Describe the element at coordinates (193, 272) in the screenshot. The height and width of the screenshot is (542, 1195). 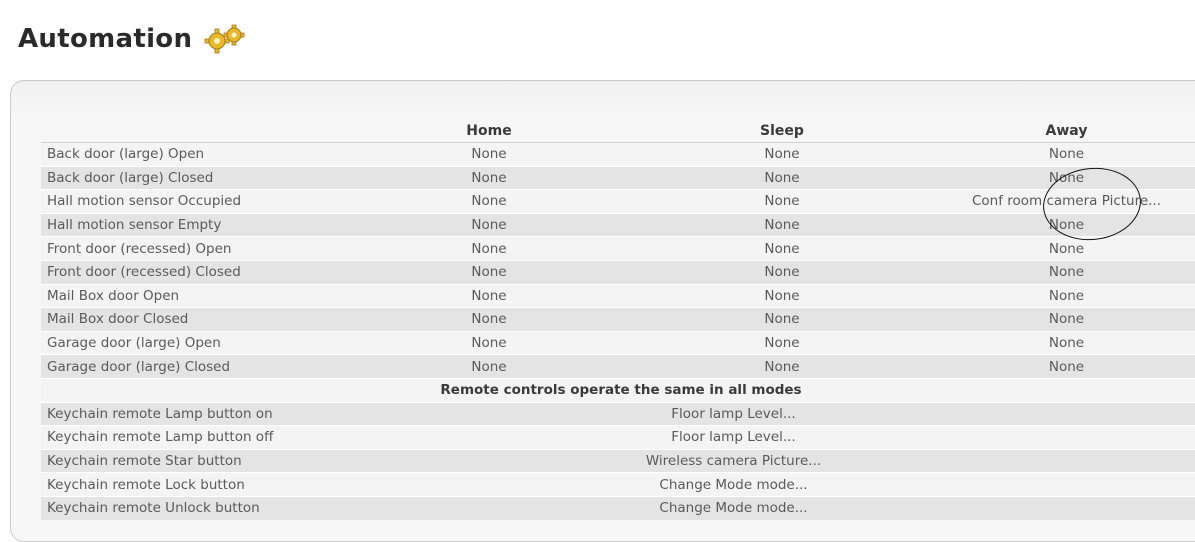
I see `row-label: Front door (recessed) Closed` at that location.